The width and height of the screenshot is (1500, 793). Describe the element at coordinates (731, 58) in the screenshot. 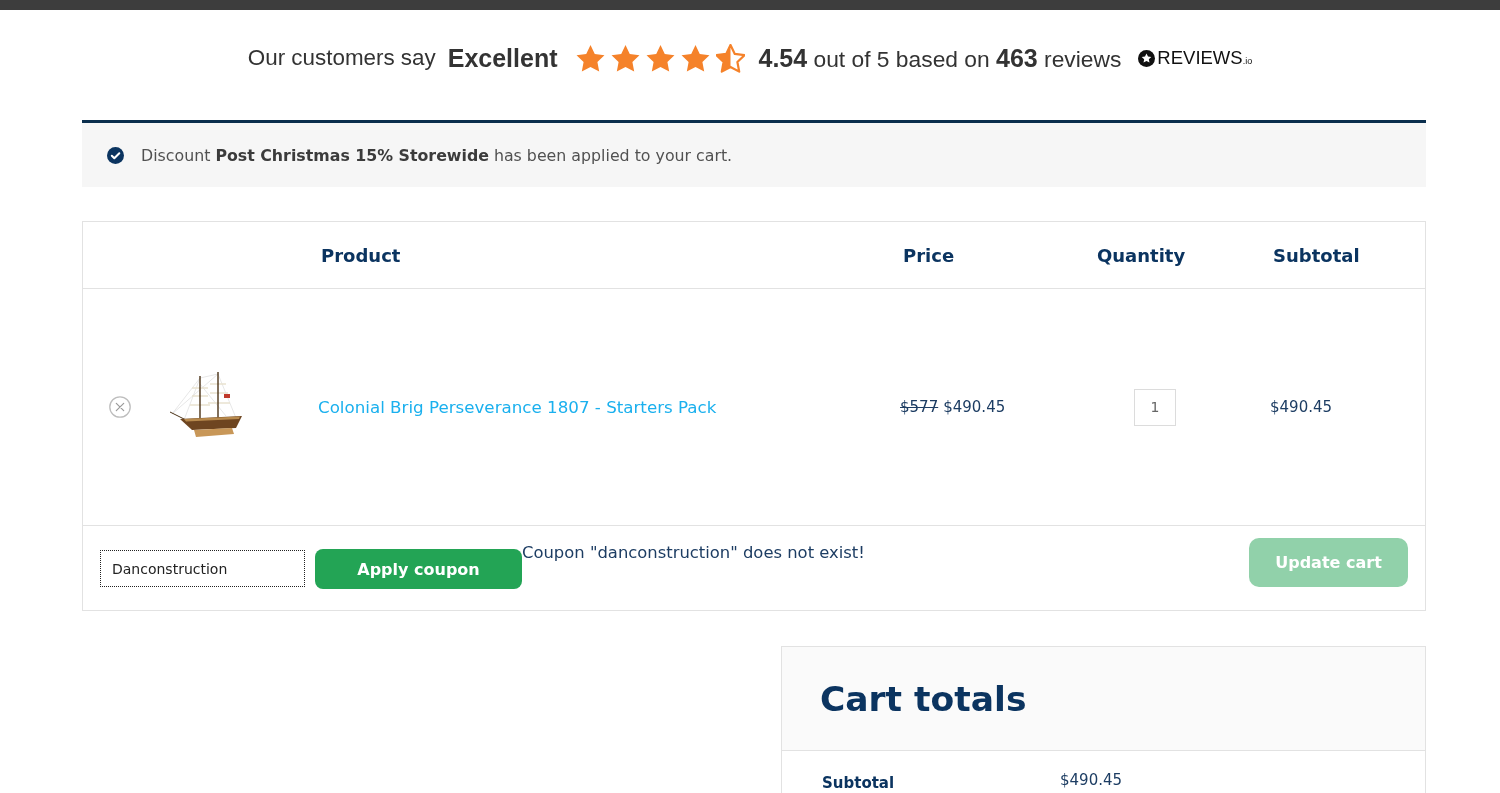

I see `half-star-icon` at that location.